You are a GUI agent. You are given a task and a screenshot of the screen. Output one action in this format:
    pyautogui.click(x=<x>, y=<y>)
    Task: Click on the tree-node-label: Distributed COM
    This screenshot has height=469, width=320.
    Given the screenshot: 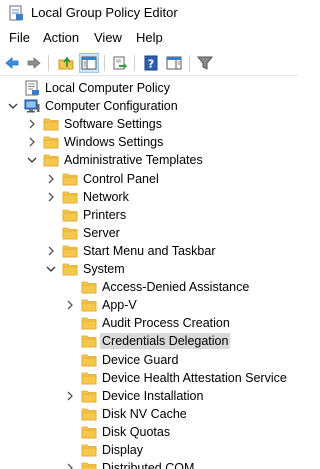 What is the action you would take?
    pyautogui.click(x=148, y=465)
    